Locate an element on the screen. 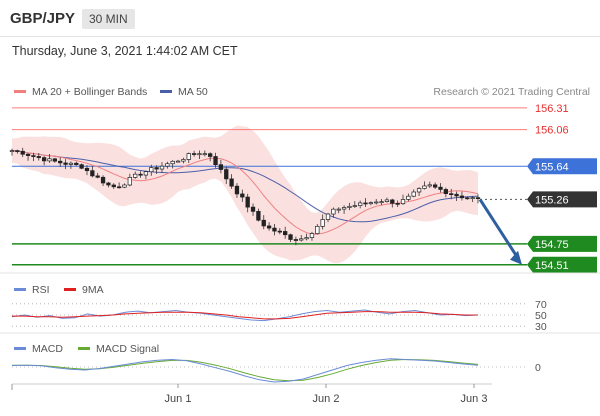  ma50-legend-label: MA 50 is located at coordinates (193, 92).